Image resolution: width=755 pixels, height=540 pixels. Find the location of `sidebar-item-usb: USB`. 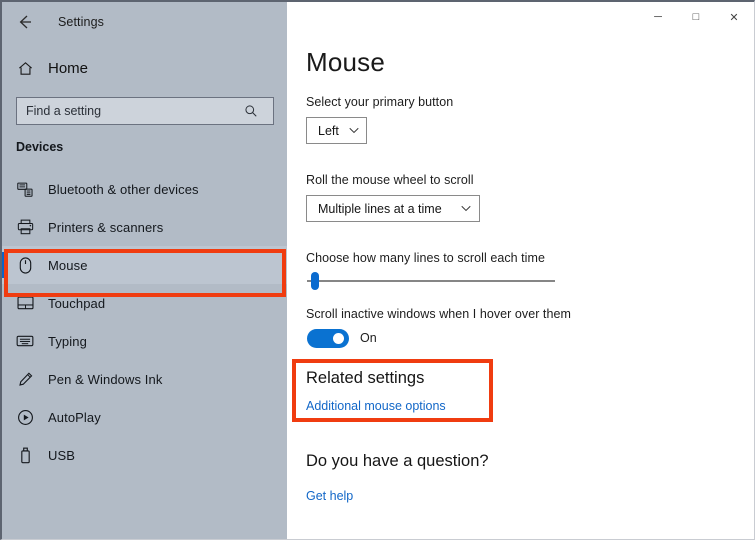

sidebar-item-usb: USB is located at coordinates (144, 455).